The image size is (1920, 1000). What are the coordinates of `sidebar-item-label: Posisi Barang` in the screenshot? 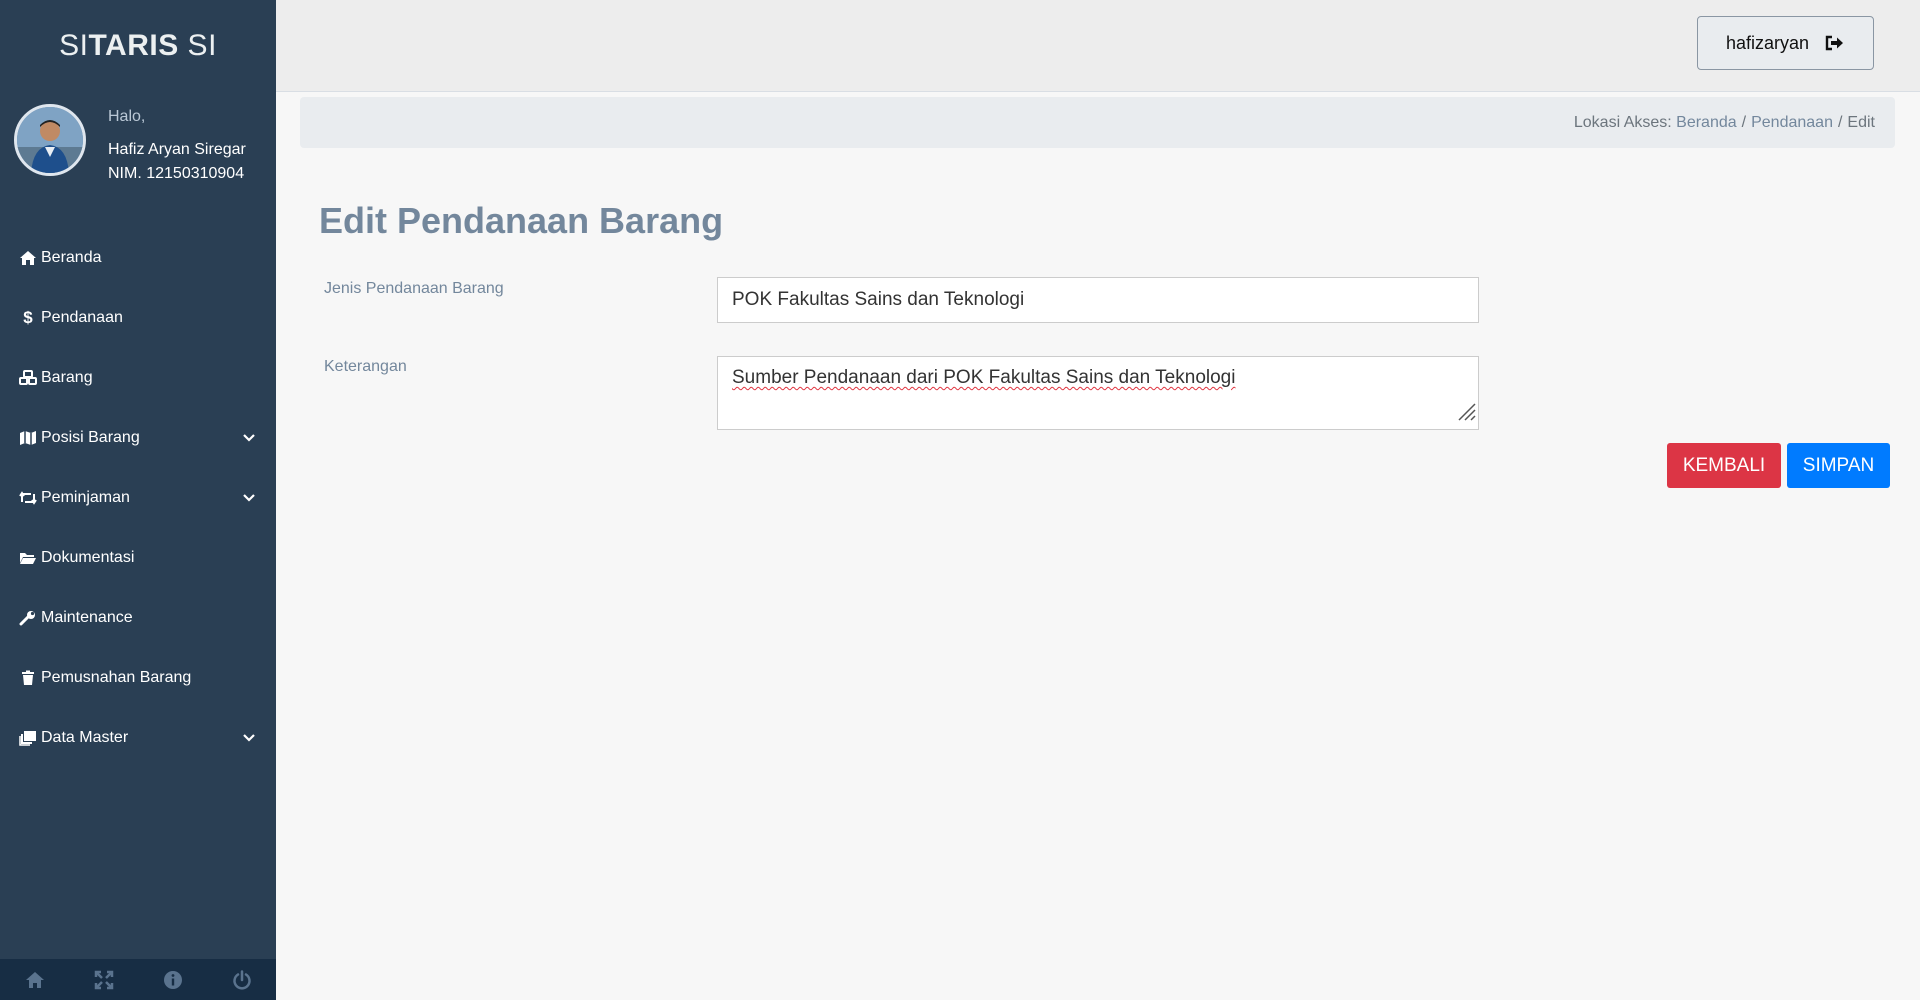 It's located at (90, 437).